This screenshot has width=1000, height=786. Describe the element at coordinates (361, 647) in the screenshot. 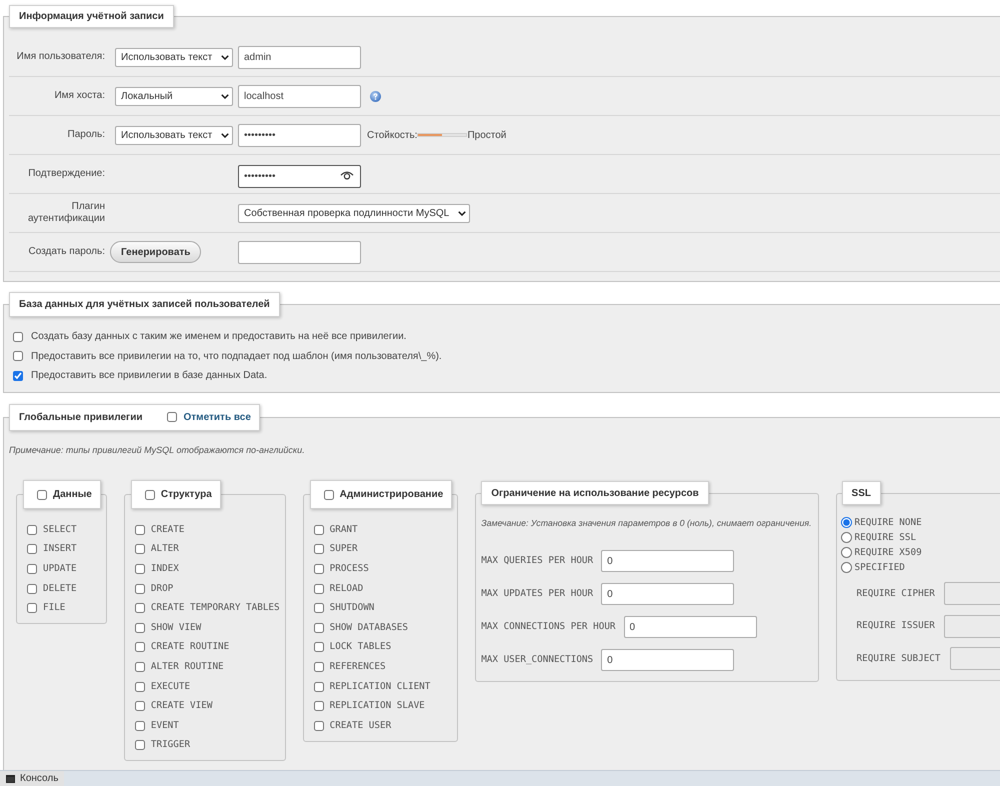

I see `privilege-label: LOCK TABLES` at that location.